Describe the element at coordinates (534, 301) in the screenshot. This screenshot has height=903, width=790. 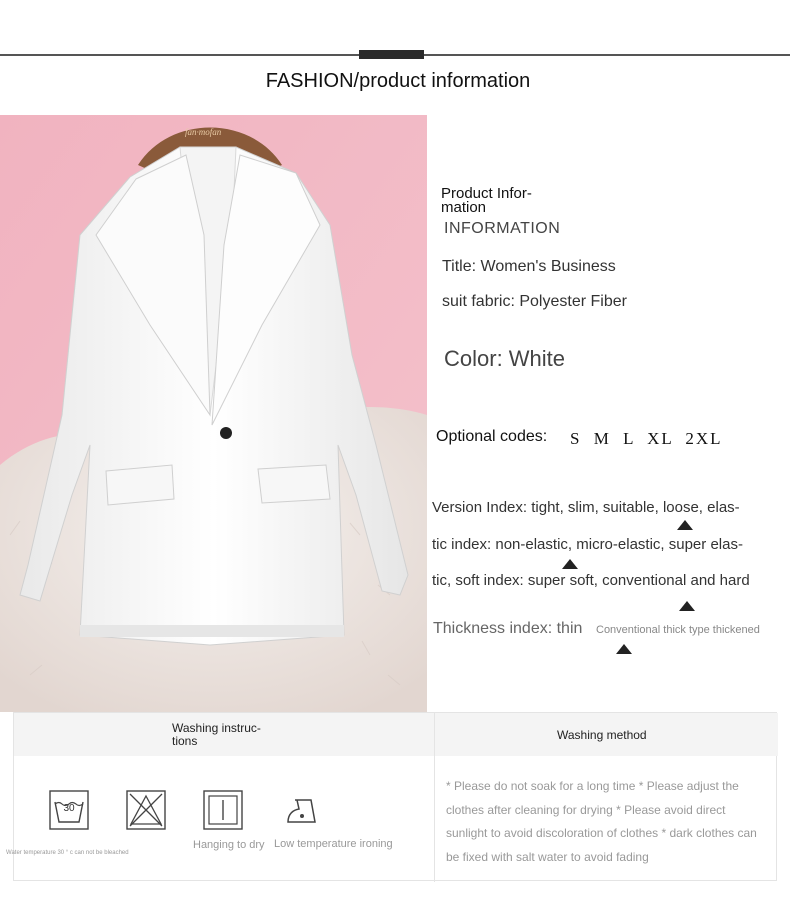
I see `fabric-field: suit fabric: Polyester Fiber` at that location.